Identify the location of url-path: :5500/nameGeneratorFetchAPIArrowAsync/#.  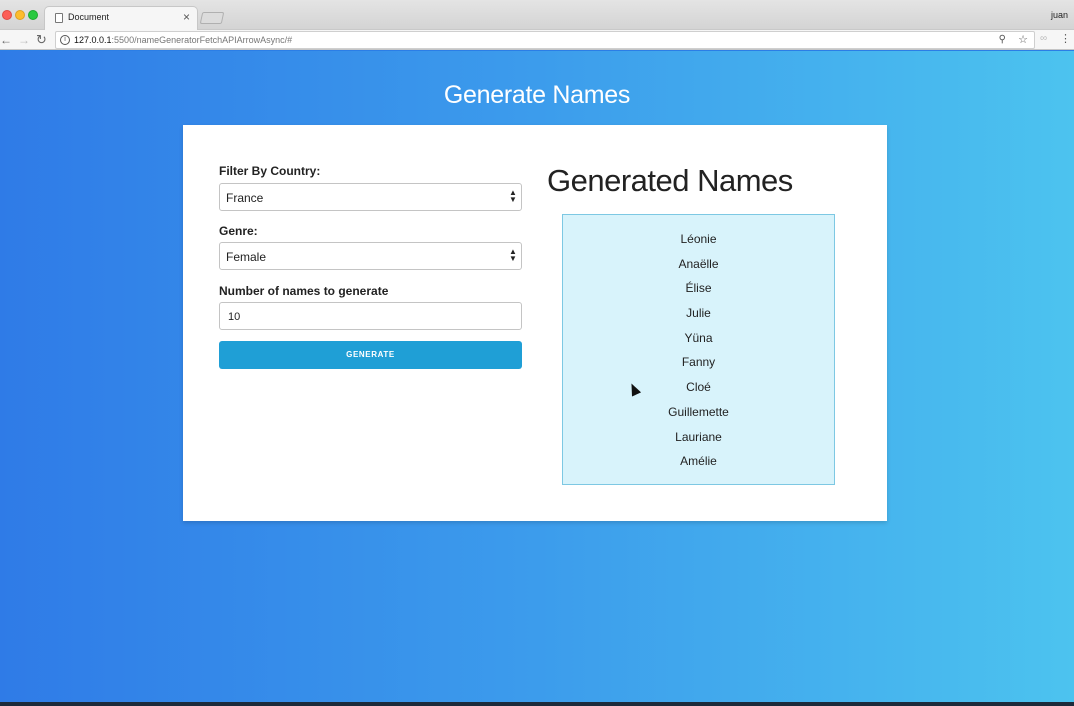
(202, 40).